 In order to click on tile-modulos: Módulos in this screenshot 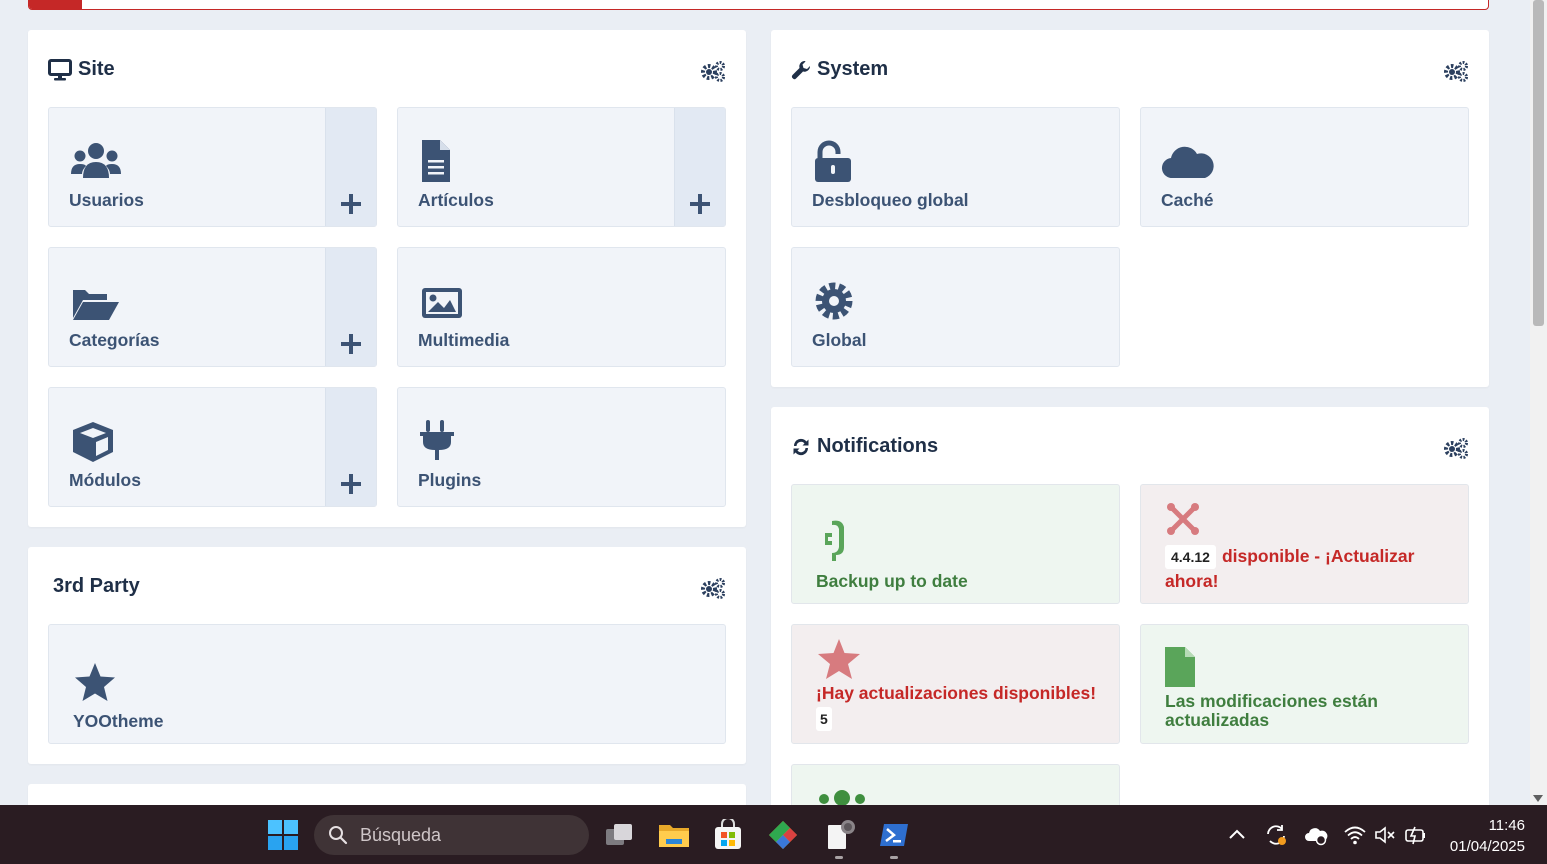, I will do `click(212, 447)`.